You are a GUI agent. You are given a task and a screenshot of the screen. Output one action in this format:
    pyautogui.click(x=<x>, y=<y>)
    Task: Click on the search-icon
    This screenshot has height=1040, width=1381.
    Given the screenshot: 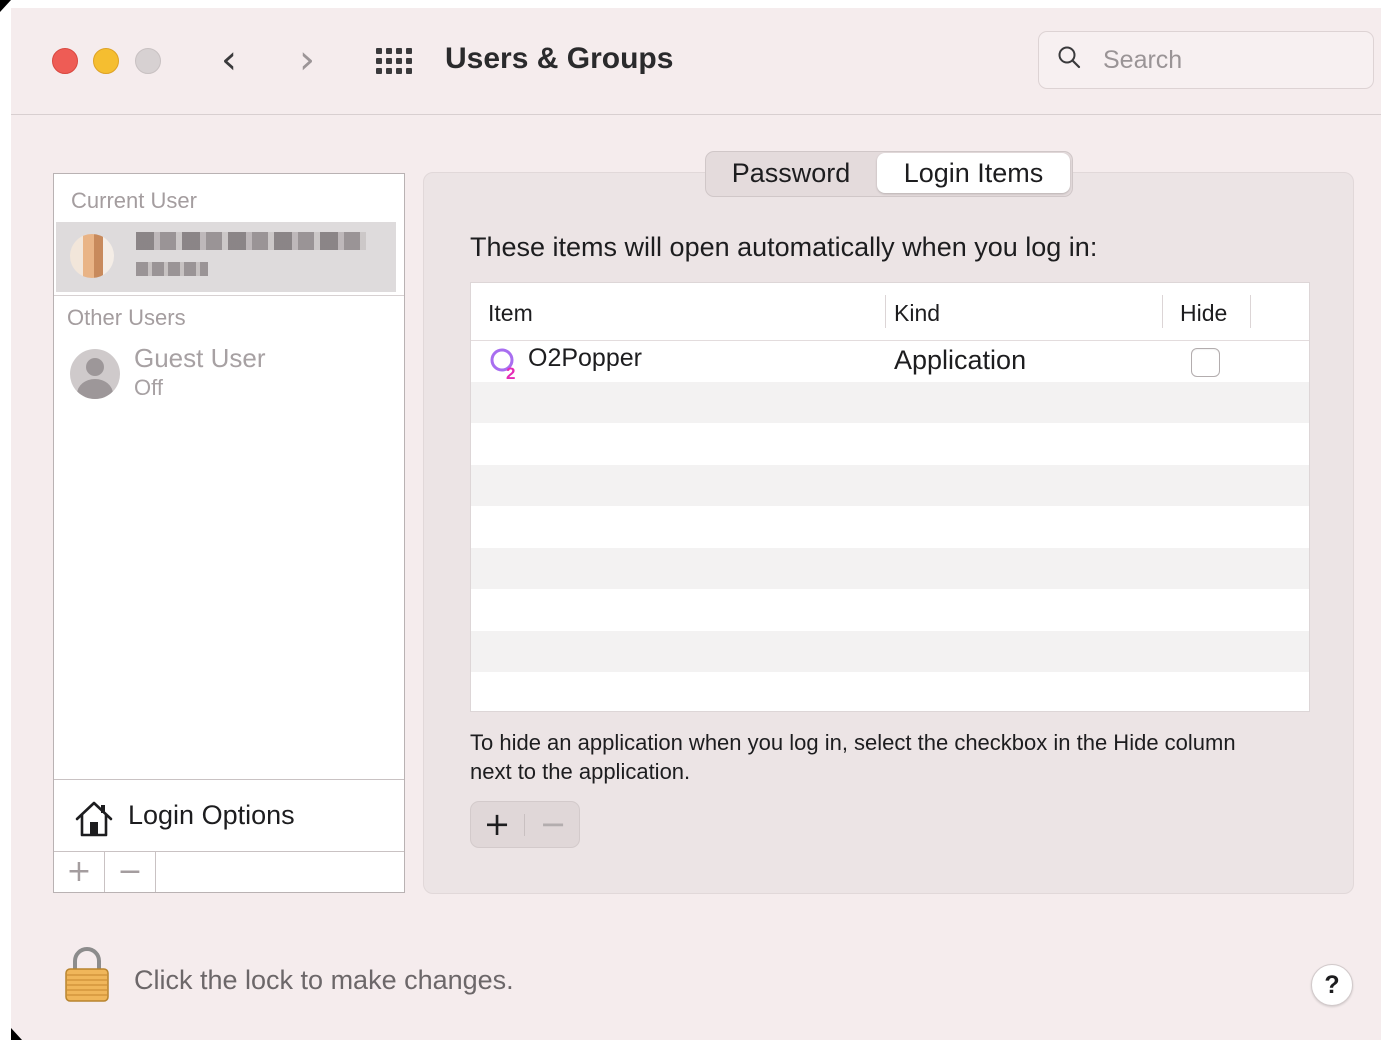 What is the action you would take?
    pyautogui.click(x=1069, y=57)
    